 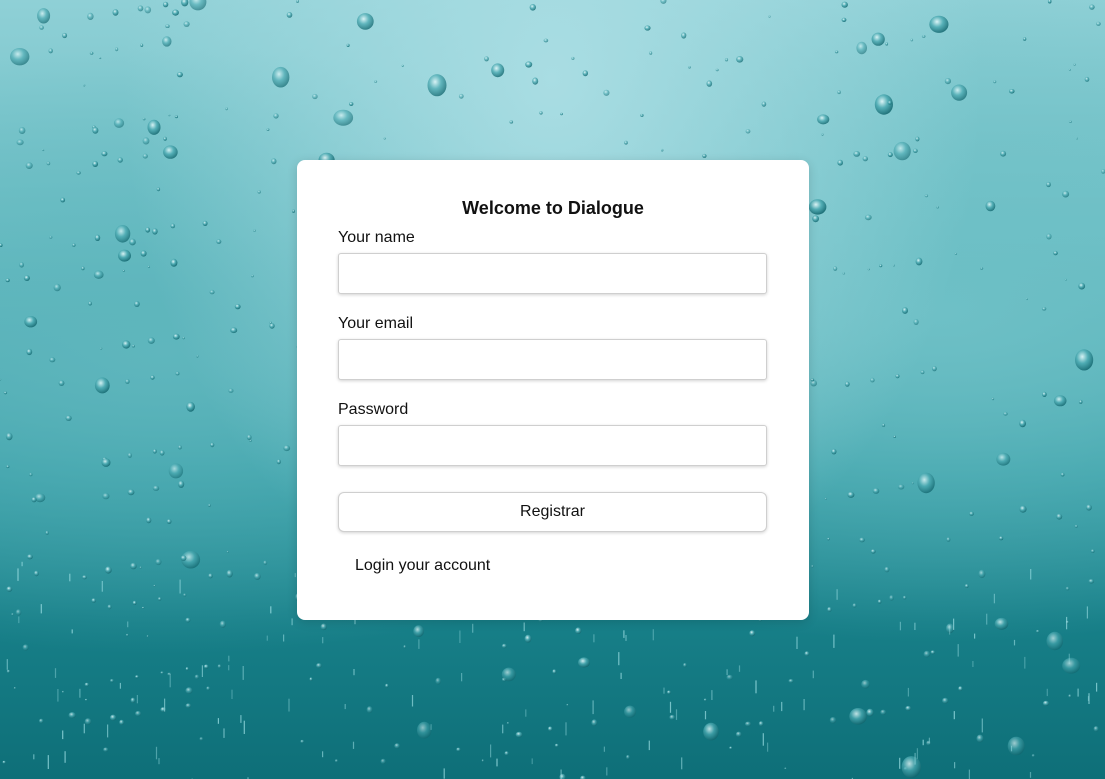 What do you see at coordinates (552, 445) in the screenshot?
I see `password-input` at bounding box center [552, 445].